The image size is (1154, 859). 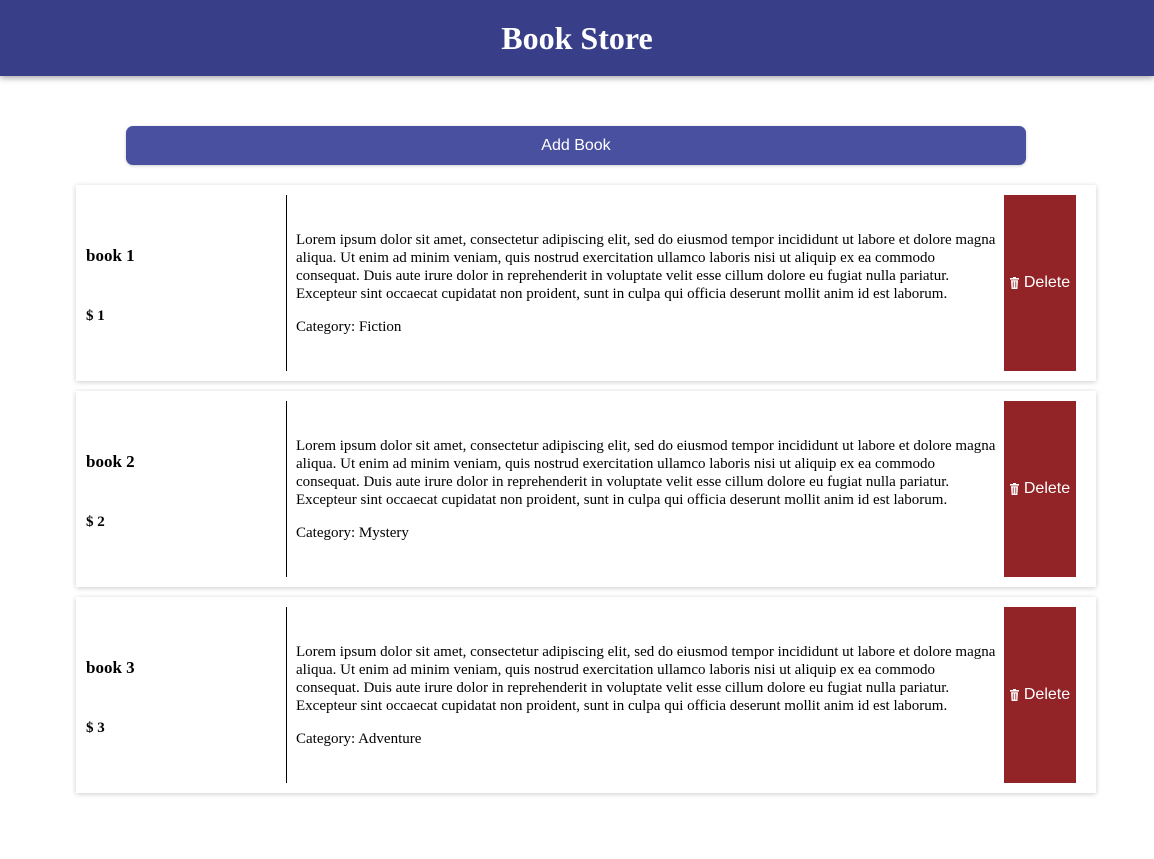 What do you see at coordinates (352, 532) in the screenshot?
I see `book-category: Category: Mystery` at bounding box center [352, 532].